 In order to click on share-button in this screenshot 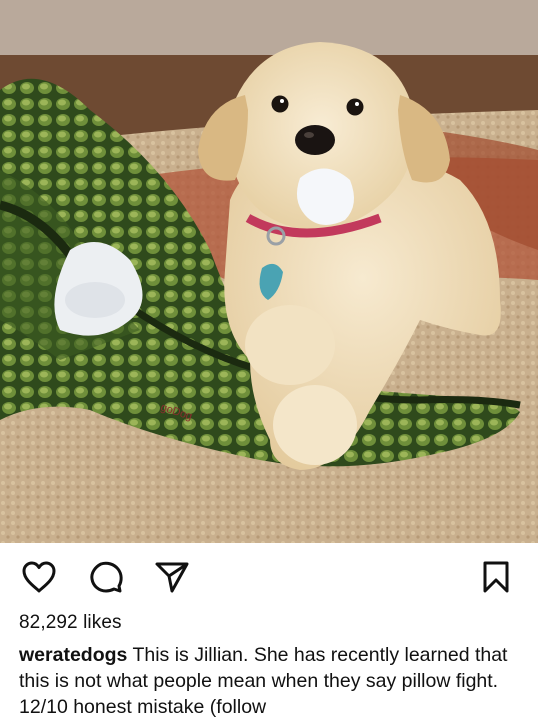, I will do `click(172, 577)`.